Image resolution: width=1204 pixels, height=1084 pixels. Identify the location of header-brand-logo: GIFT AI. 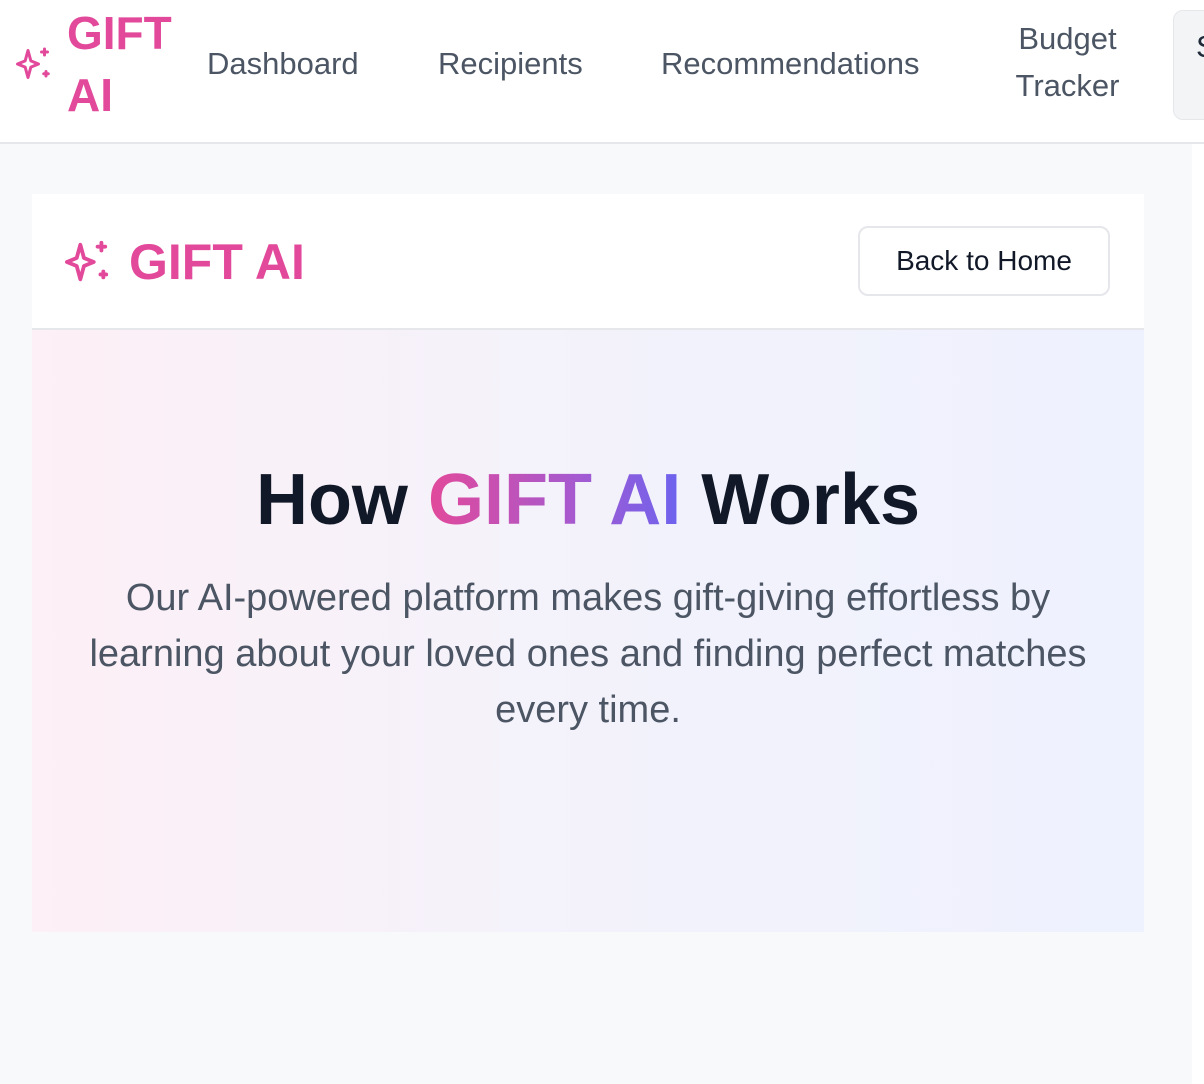
(217, 262).